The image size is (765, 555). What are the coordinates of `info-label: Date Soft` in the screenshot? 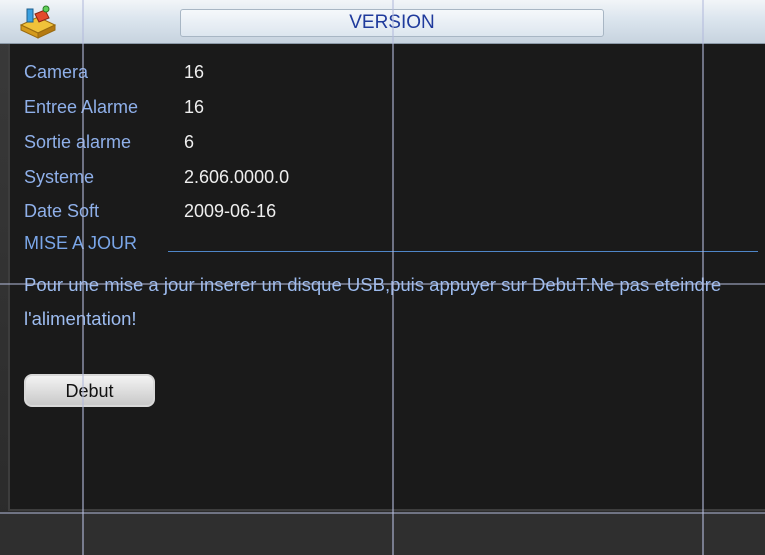 It's located at (62, 211).